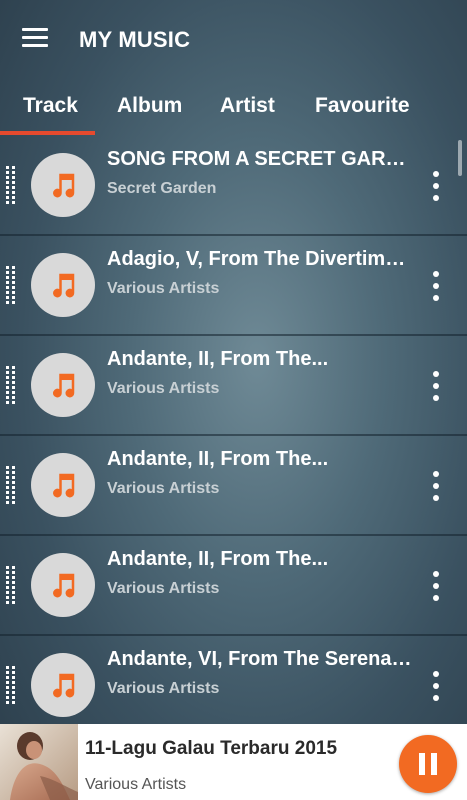 The width and height of the screenshot is (467, 800). I want to click on active-tab-indicator, so click(47, 133).